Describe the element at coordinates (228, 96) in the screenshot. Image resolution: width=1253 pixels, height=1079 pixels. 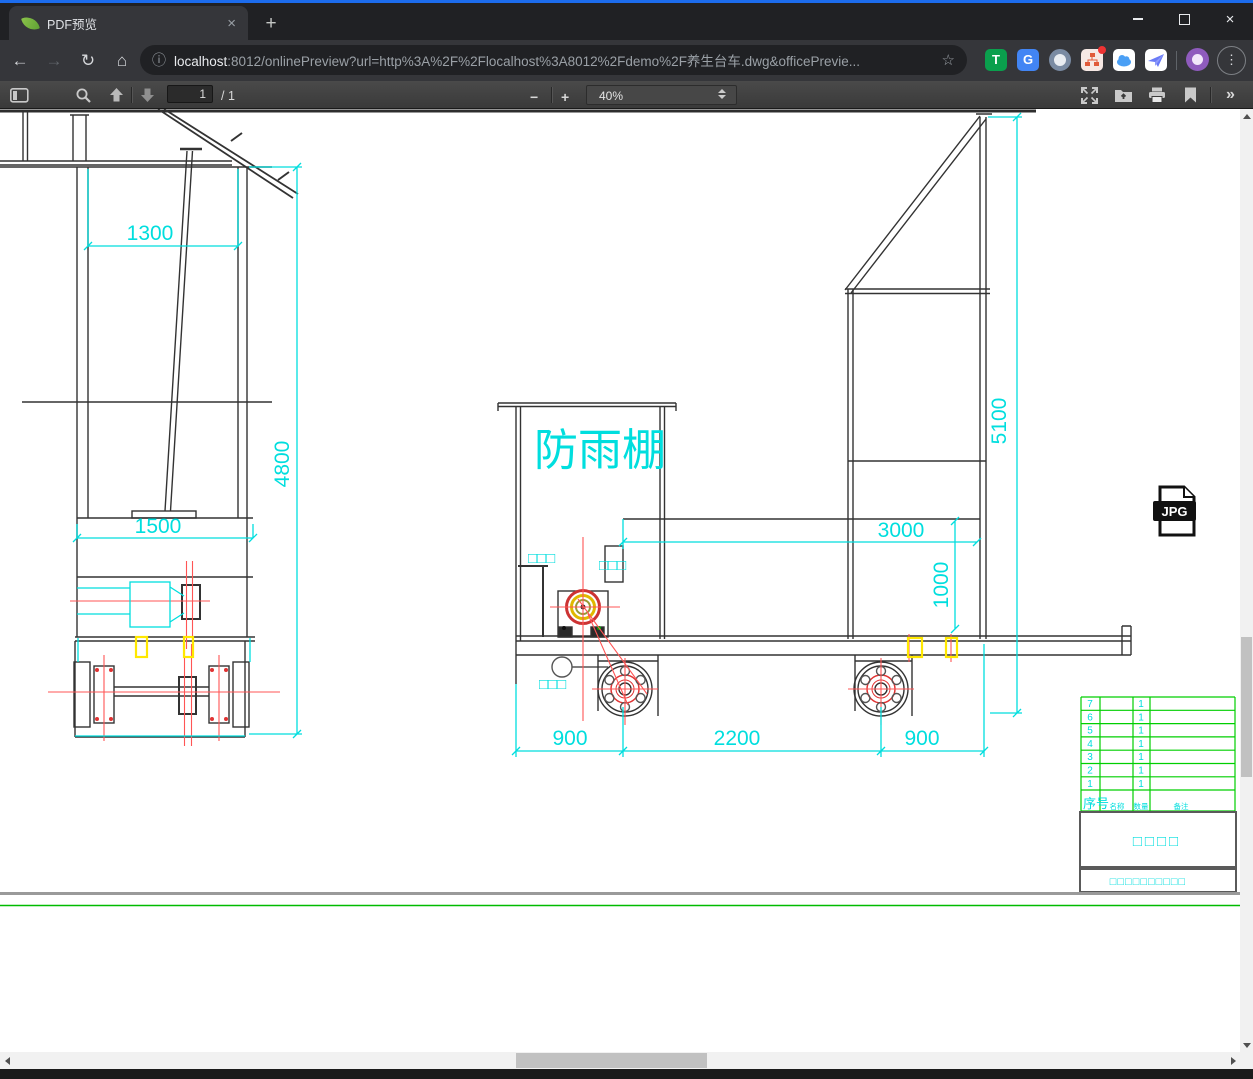
I see `page-count-label: / 1` at that location.